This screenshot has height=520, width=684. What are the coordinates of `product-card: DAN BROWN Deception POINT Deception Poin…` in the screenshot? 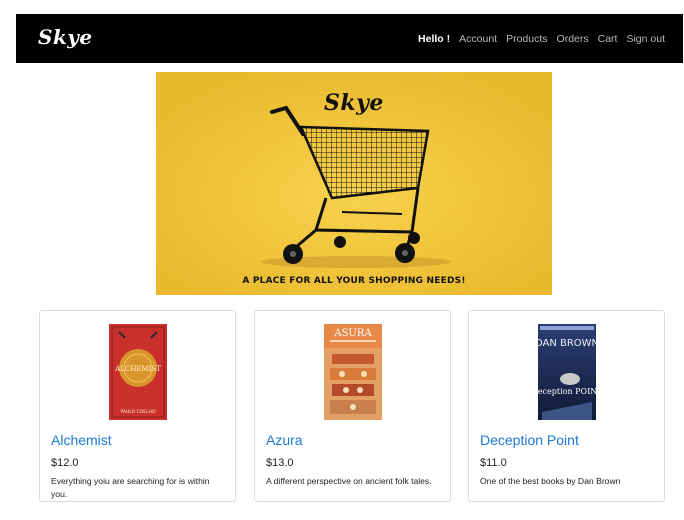 It's located at (566, 406).